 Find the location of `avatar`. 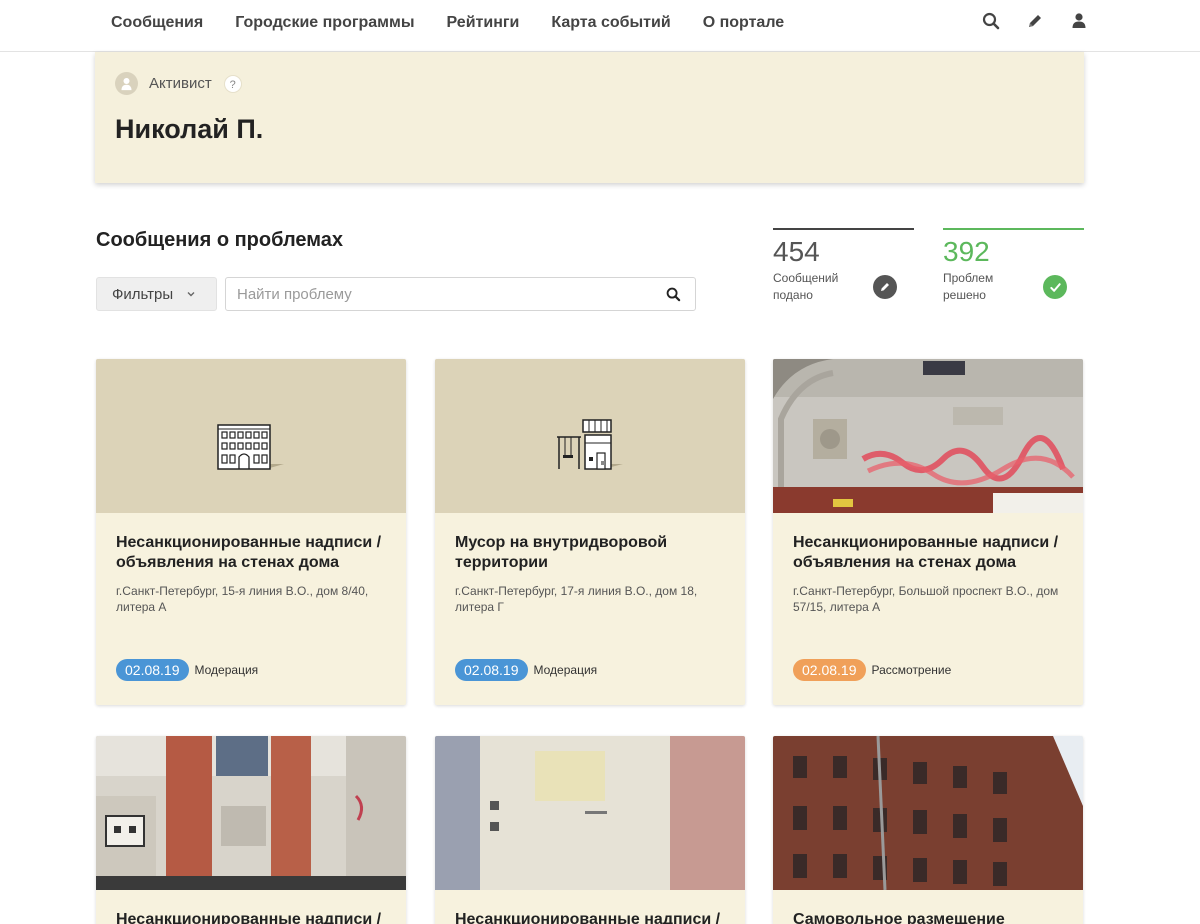

avatar is located at coordinates (126, 83).